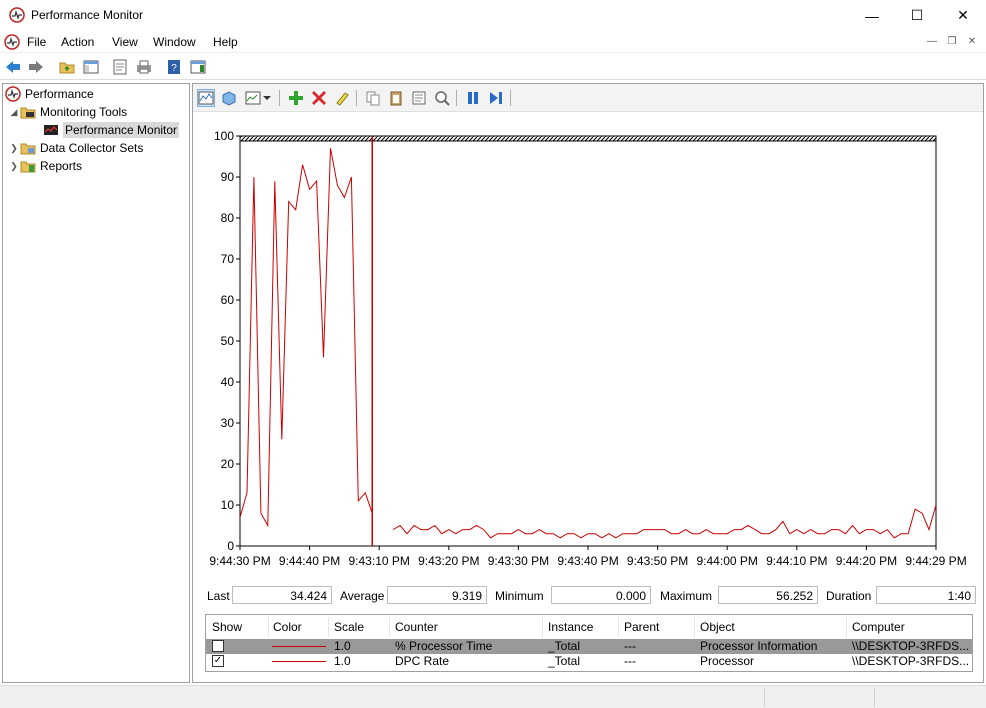 The width and height of the screenshot is (986, 708). I want to click on menu-file: File, so click(36, 42).